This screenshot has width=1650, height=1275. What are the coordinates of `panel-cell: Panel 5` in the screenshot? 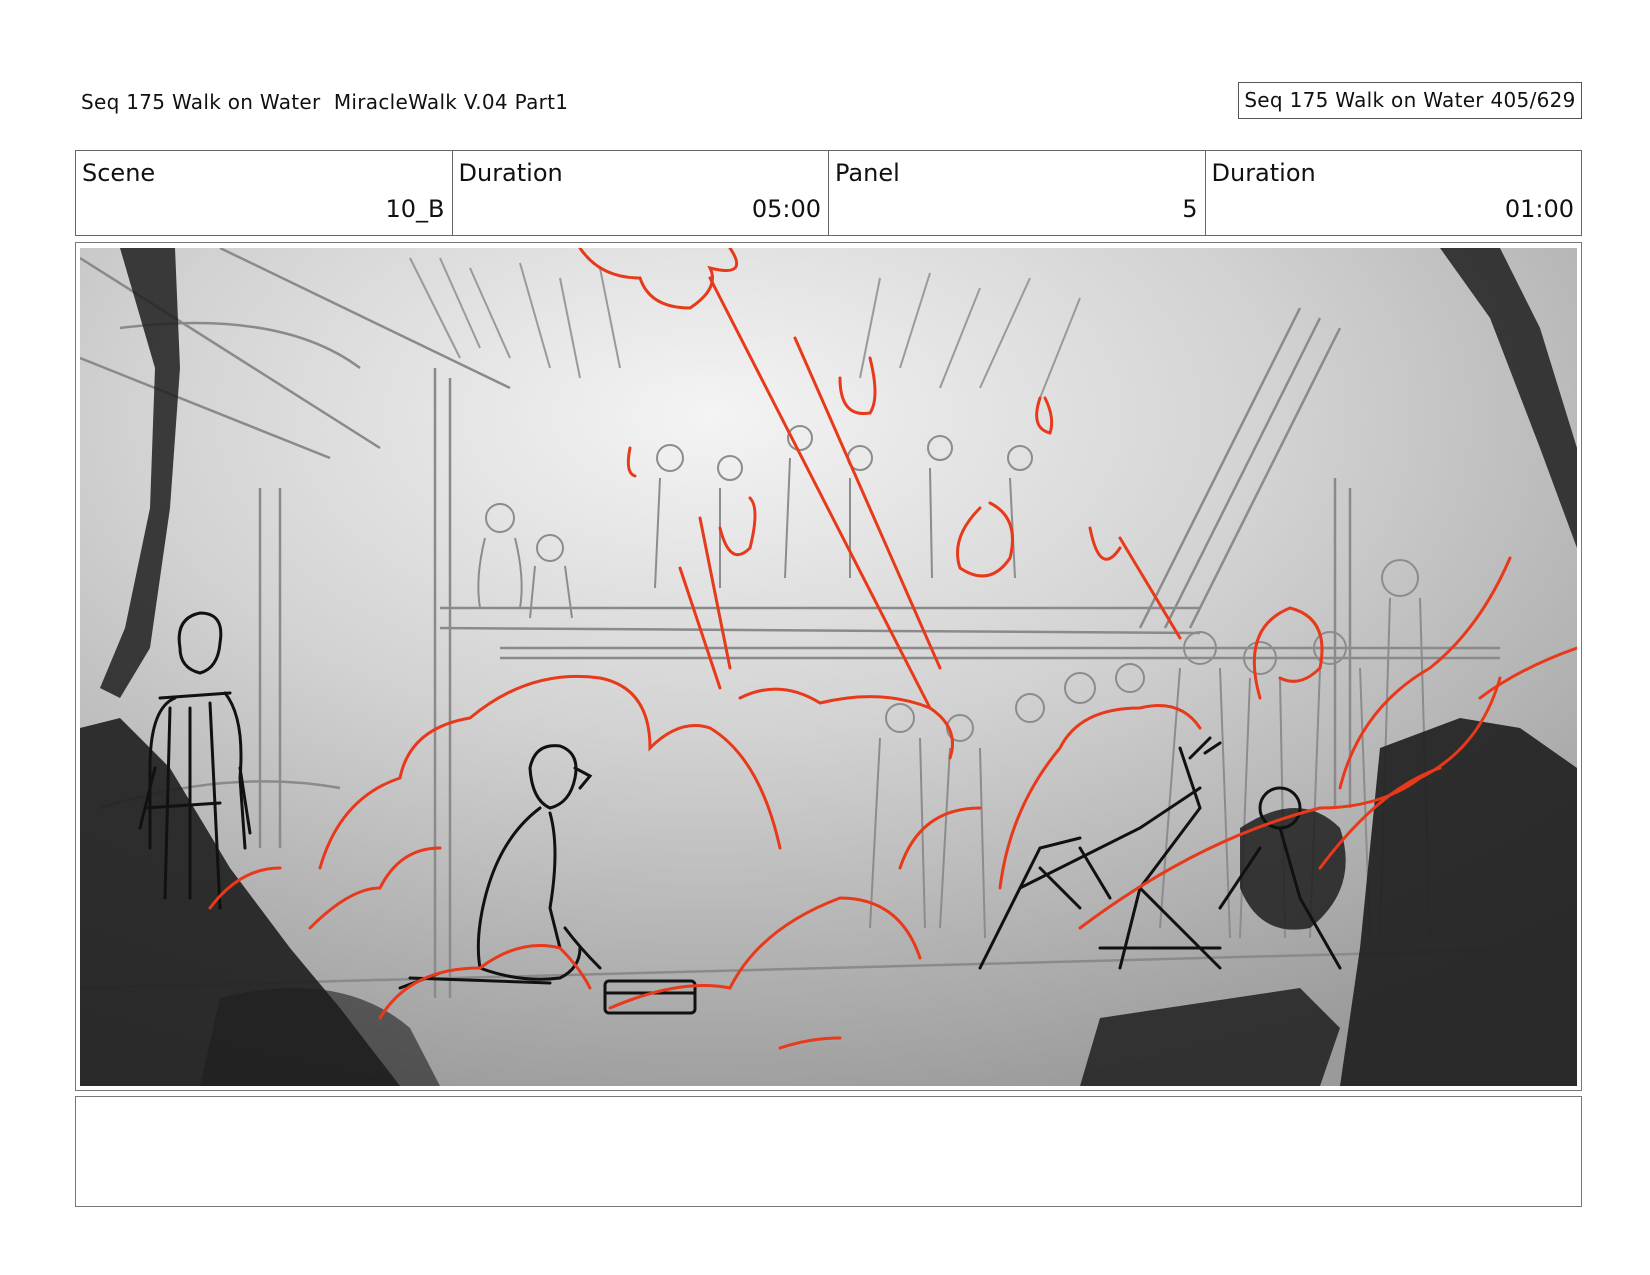 It's located at (1017, 193).